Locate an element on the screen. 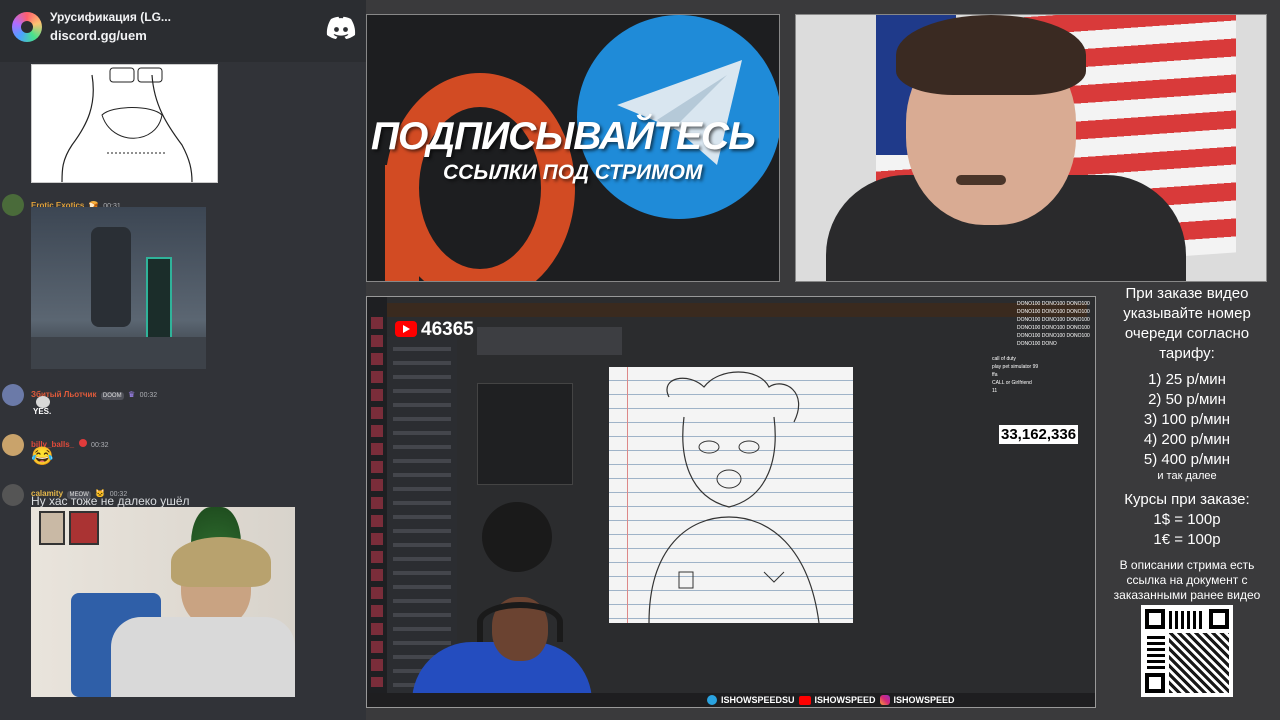  rate-eur: 1€ = 100р is located at coordinates (1187, 539).